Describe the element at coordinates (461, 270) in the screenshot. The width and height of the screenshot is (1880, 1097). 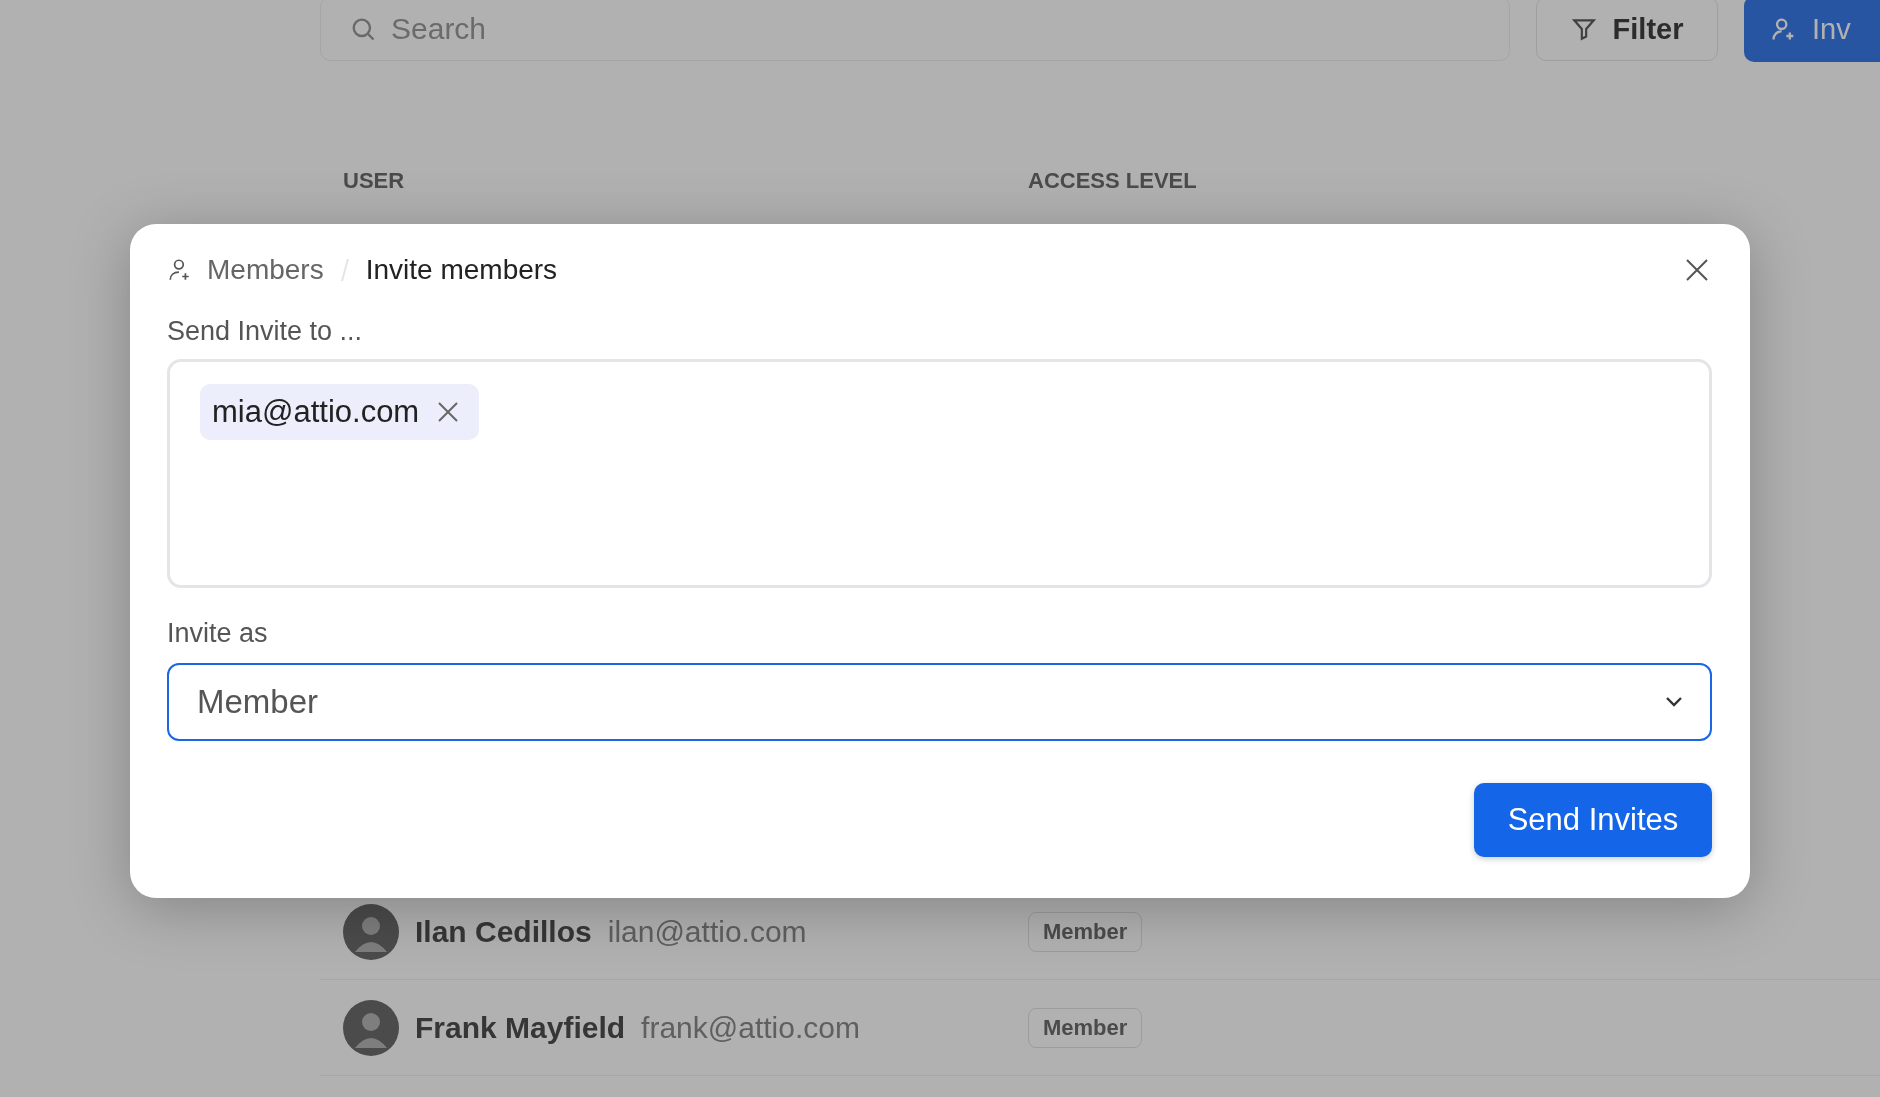
I see `breadcrumb-item: Invite members` at that location.